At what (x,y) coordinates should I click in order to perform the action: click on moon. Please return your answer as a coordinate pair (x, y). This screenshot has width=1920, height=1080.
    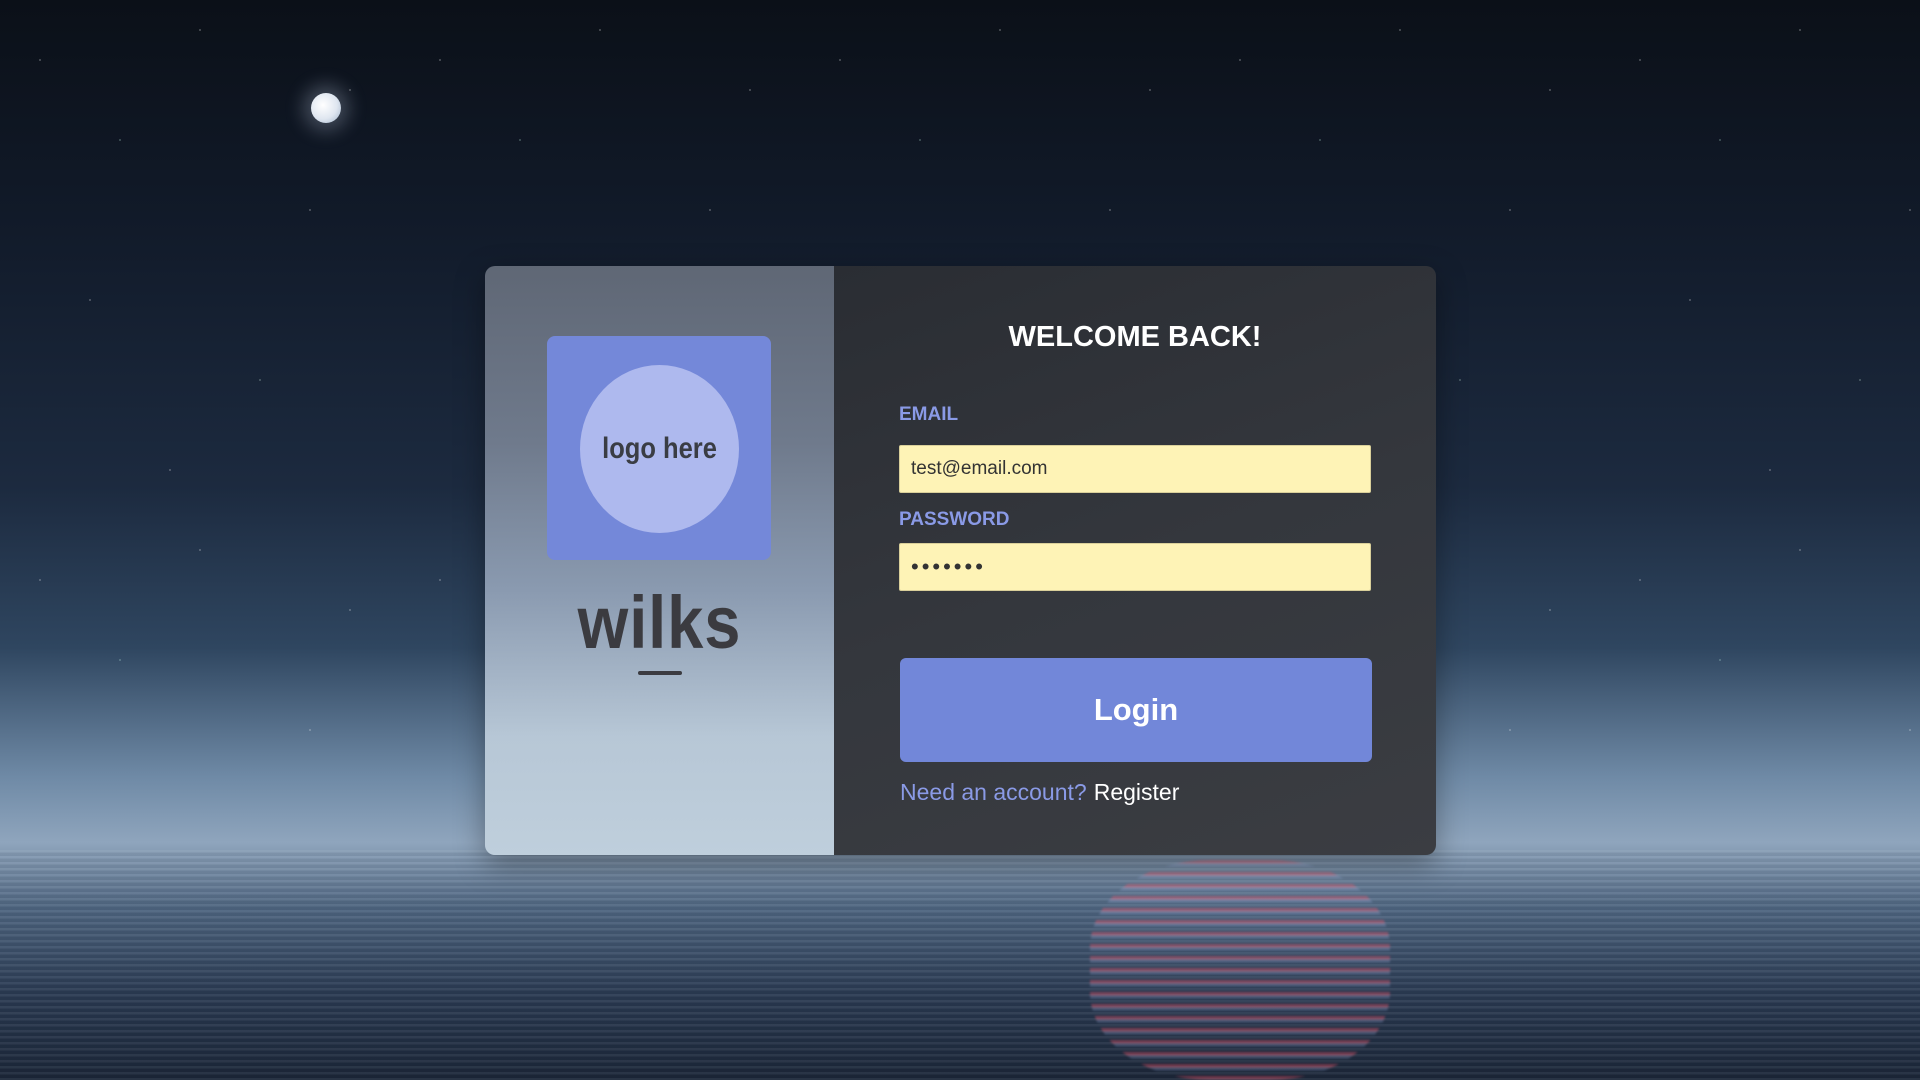
    Looking at the image, I should click on (326, 108).